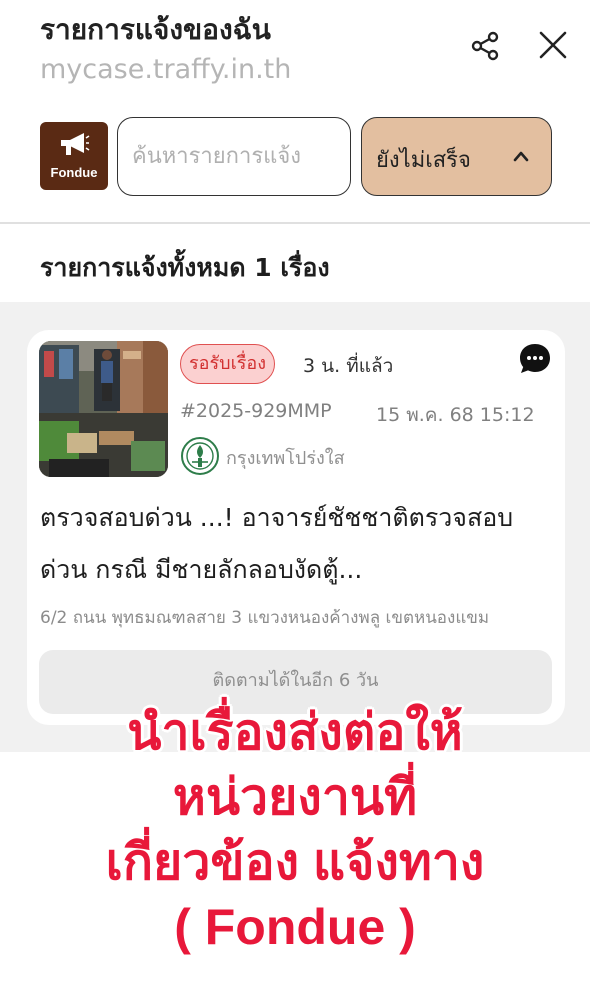 Image resolution: width=590 pixels, height=993 pixels. What do you see at coordinates (285, 458) in the screenshot?
I see `agency-name: กรุงเทพโปร่งใส` at bounding box center [285, 458].